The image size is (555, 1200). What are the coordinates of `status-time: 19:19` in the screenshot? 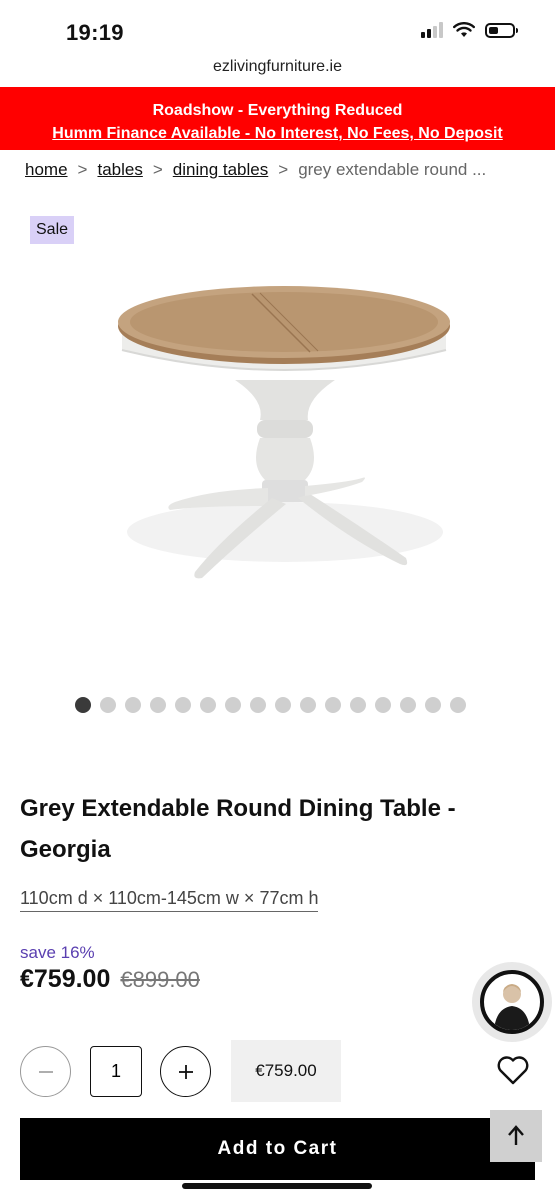 It's located at (95, 32).